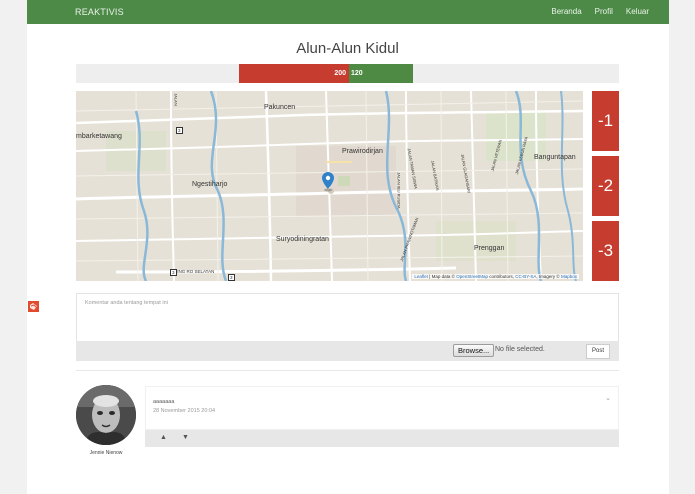  What do you see at coordinates (605, 186) in the screenshot?
I see `score-button-minus-2: -2` at bounding box center [605, 186].